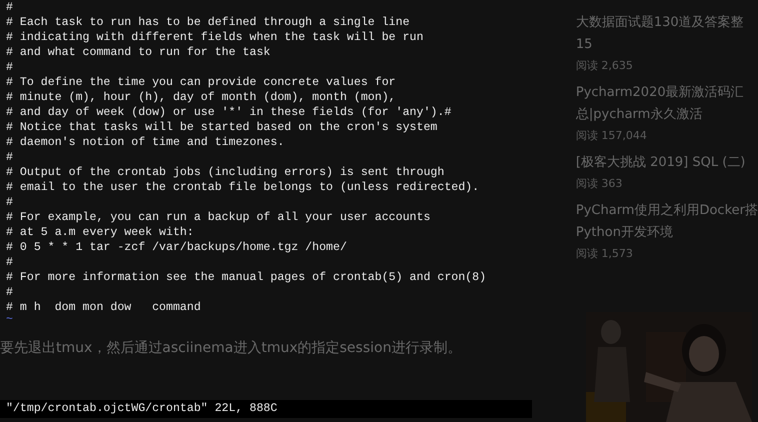 The width and height of the screenshot is (758, 422). What do you see at coordinates (226, 172) in the screenshot?
I see `code-line: # Output of the crontab jobs (including errors) is sent through` at bounding box center [226, 172].